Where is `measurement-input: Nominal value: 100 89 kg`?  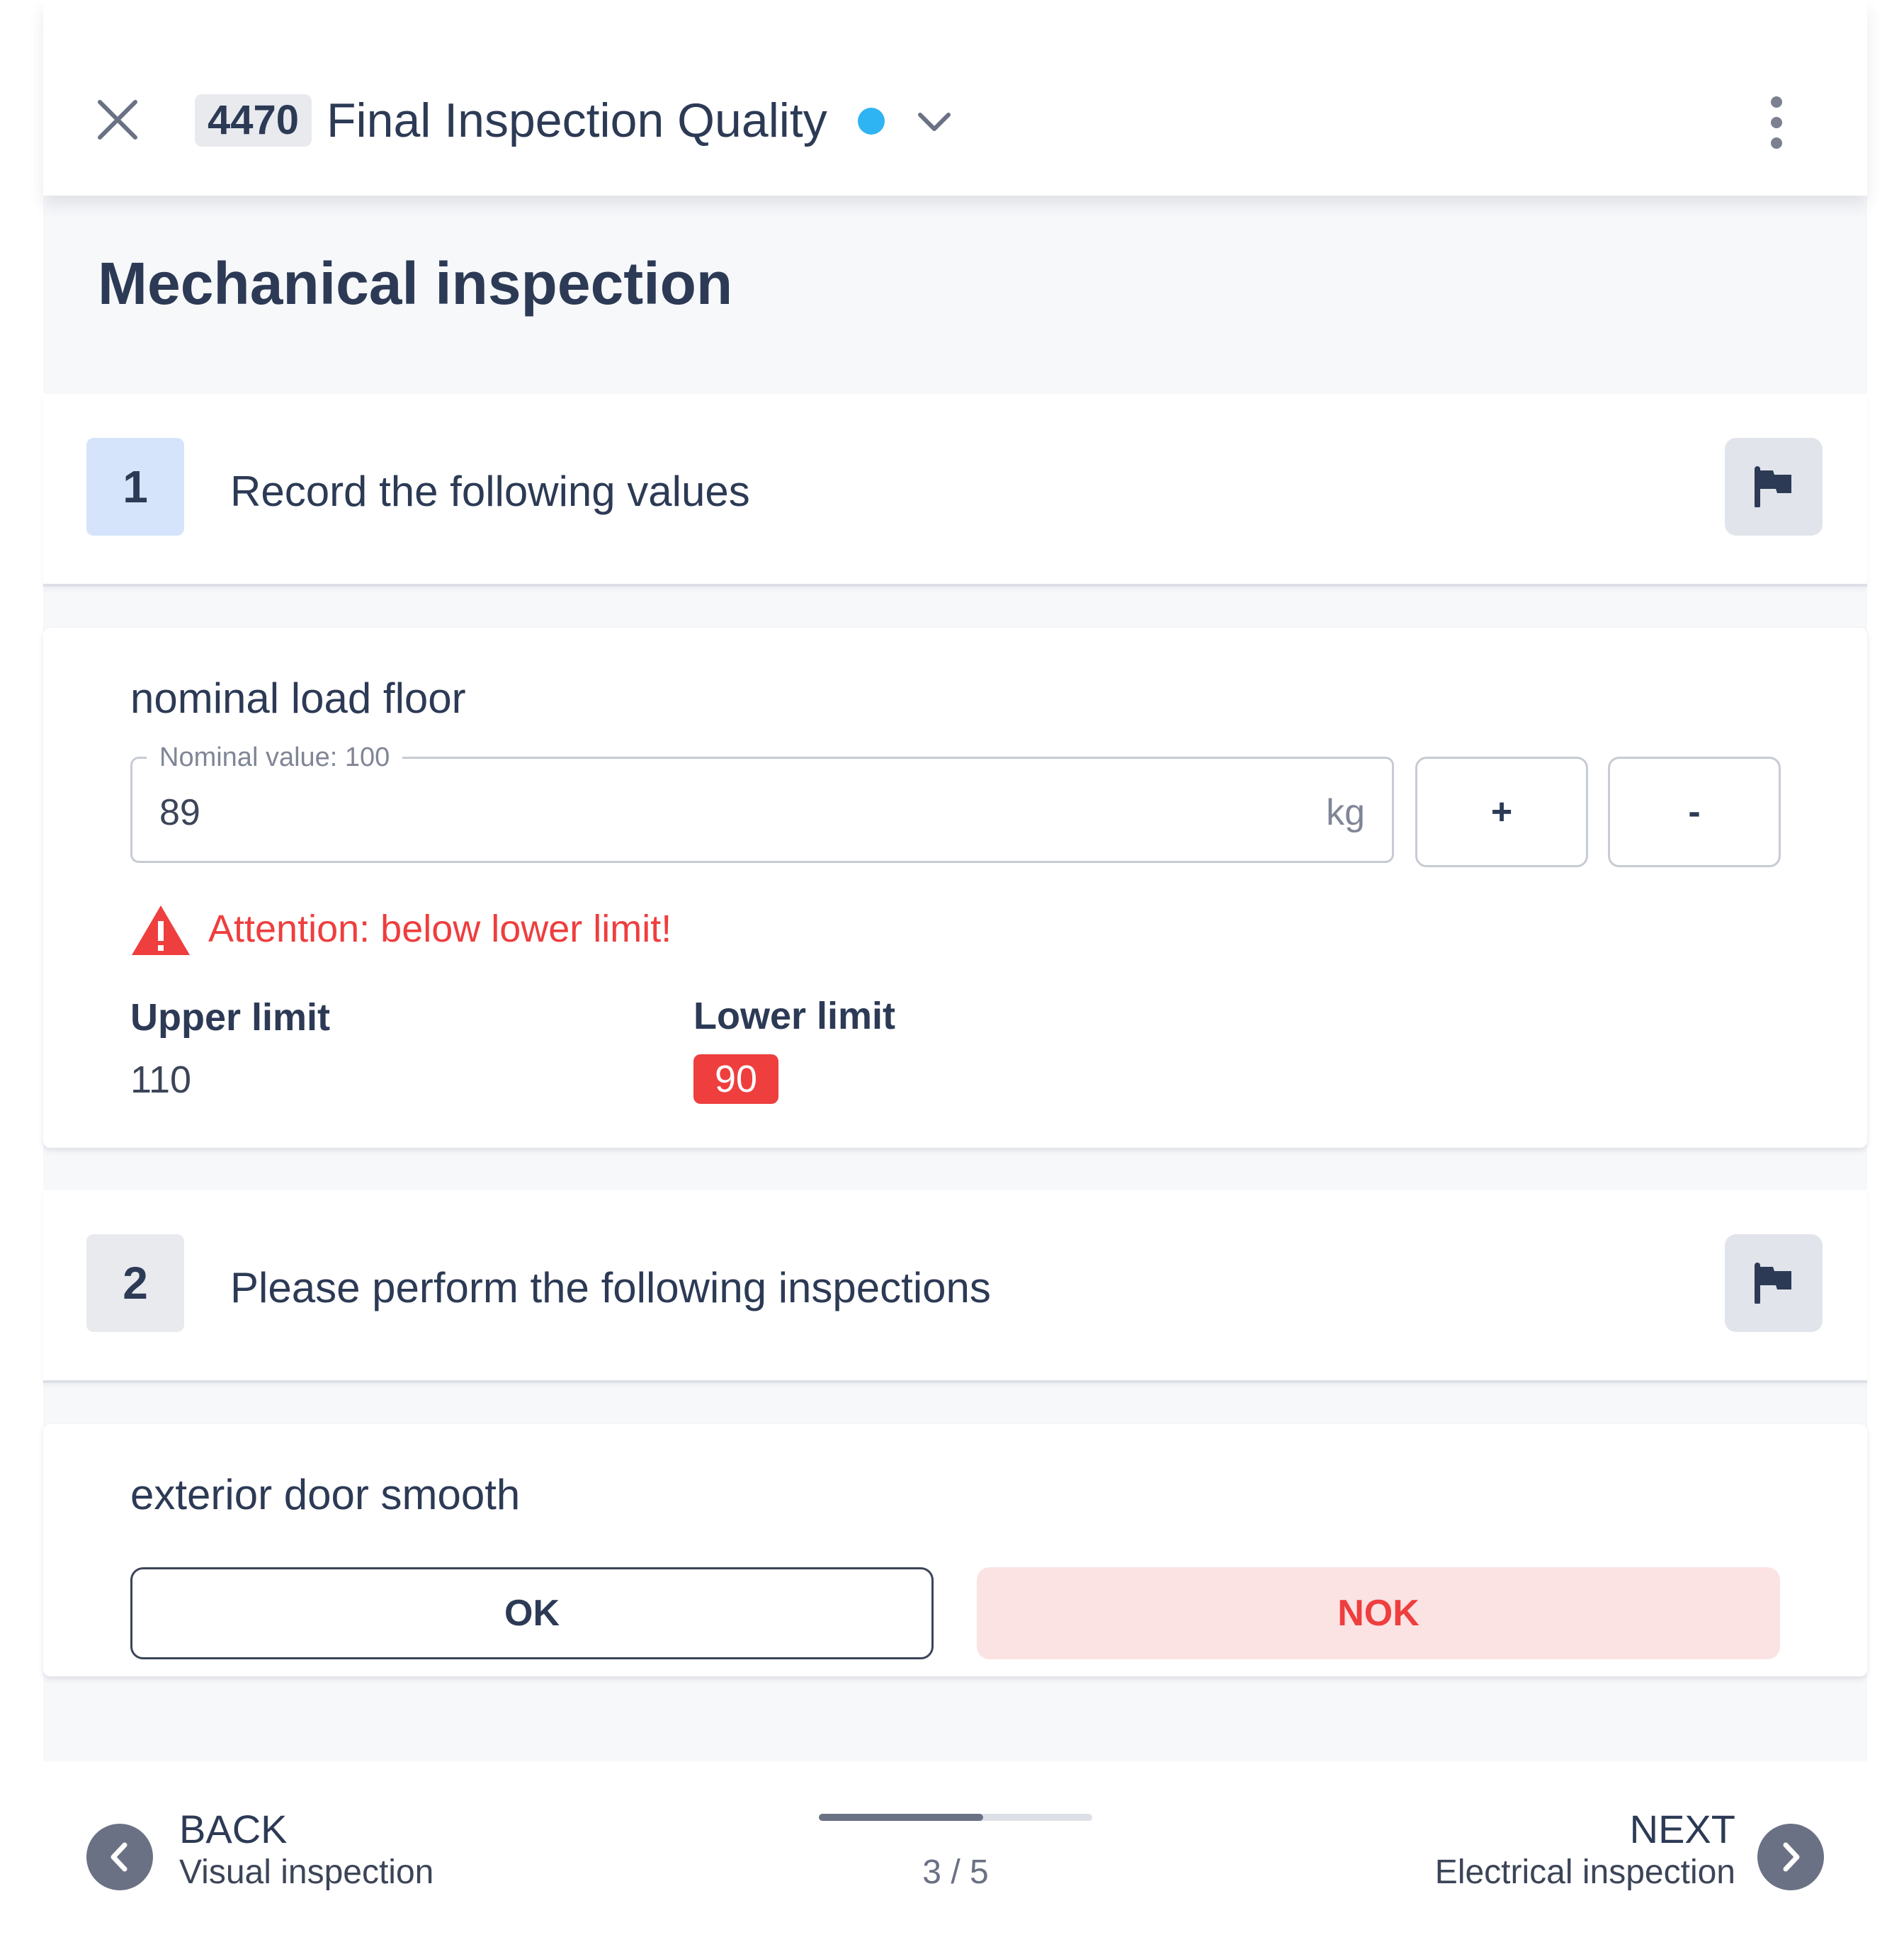 measurement-input: Nominal value: 100 89 kg is located at coordinates (762, 801).